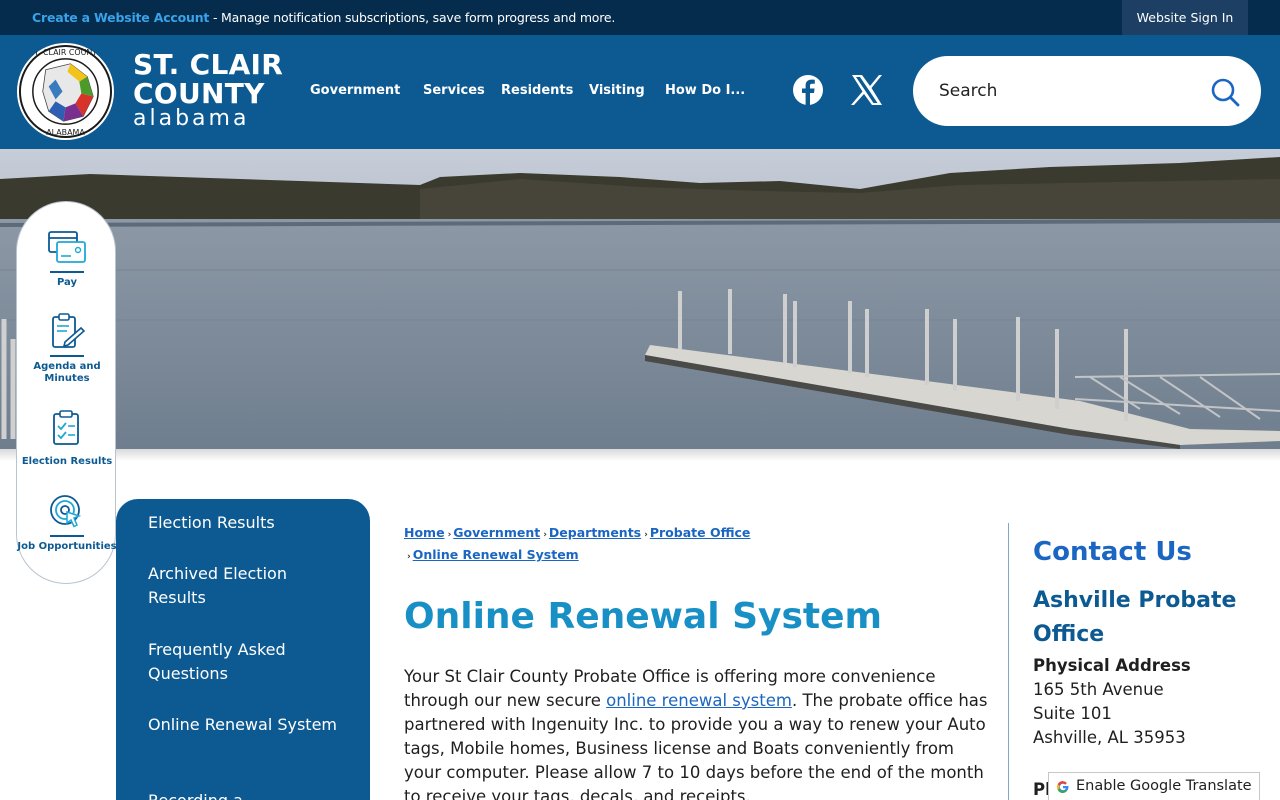  I want to click on nav-services: Services, so click(454, 90).